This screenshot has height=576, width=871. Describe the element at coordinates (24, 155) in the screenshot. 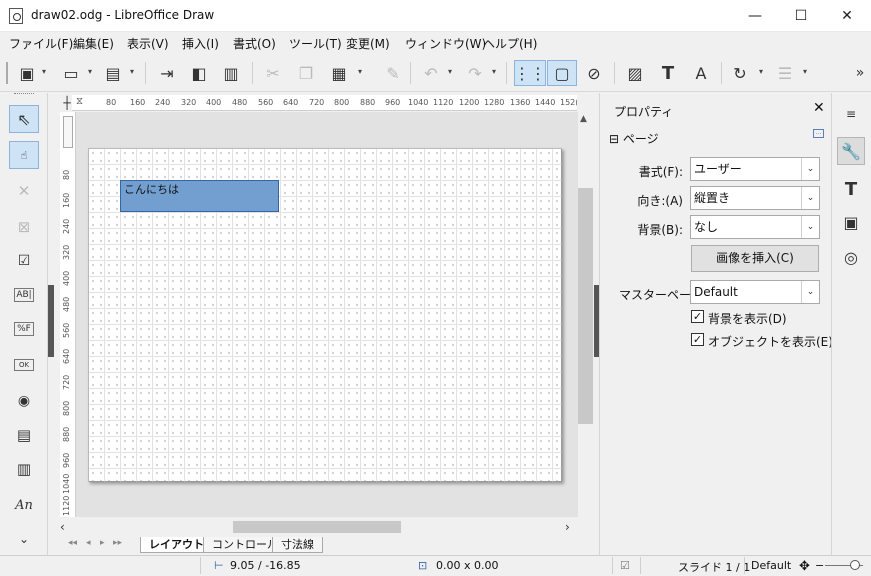

I see `design-mode-icon: ☝` at that location.